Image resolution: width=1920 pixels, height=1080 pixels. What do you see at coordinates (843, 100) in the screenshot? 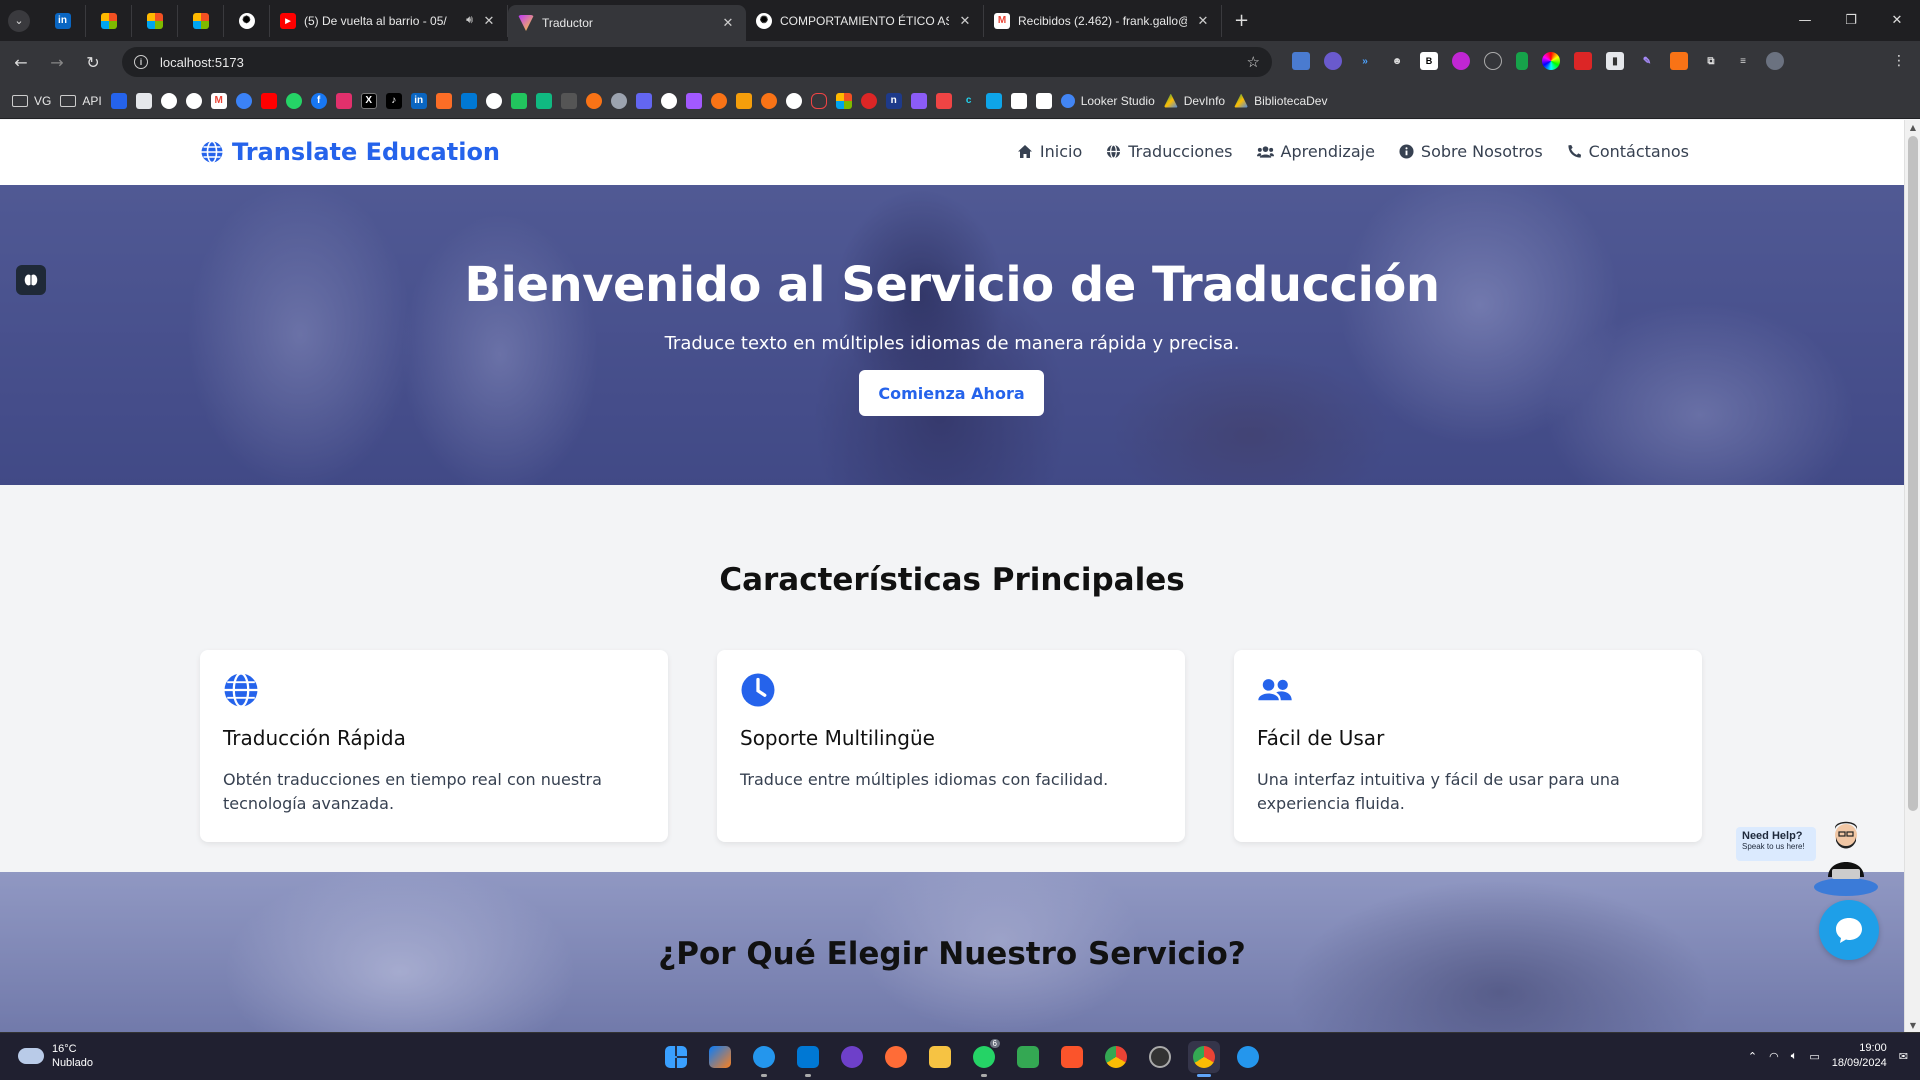
I see `bookmark-microsoft-icon` at bounding box center [843, 100].